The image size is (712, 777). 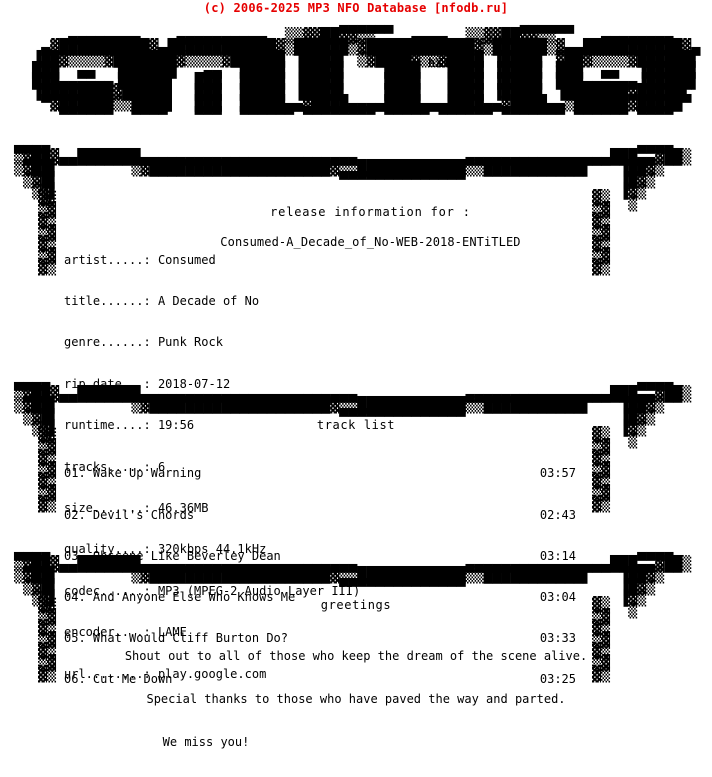 What do you see at coordinates (370, 212) in the screenshot?
I see `release-heading-line-1: release information for :` at bounding box center [370, 212].